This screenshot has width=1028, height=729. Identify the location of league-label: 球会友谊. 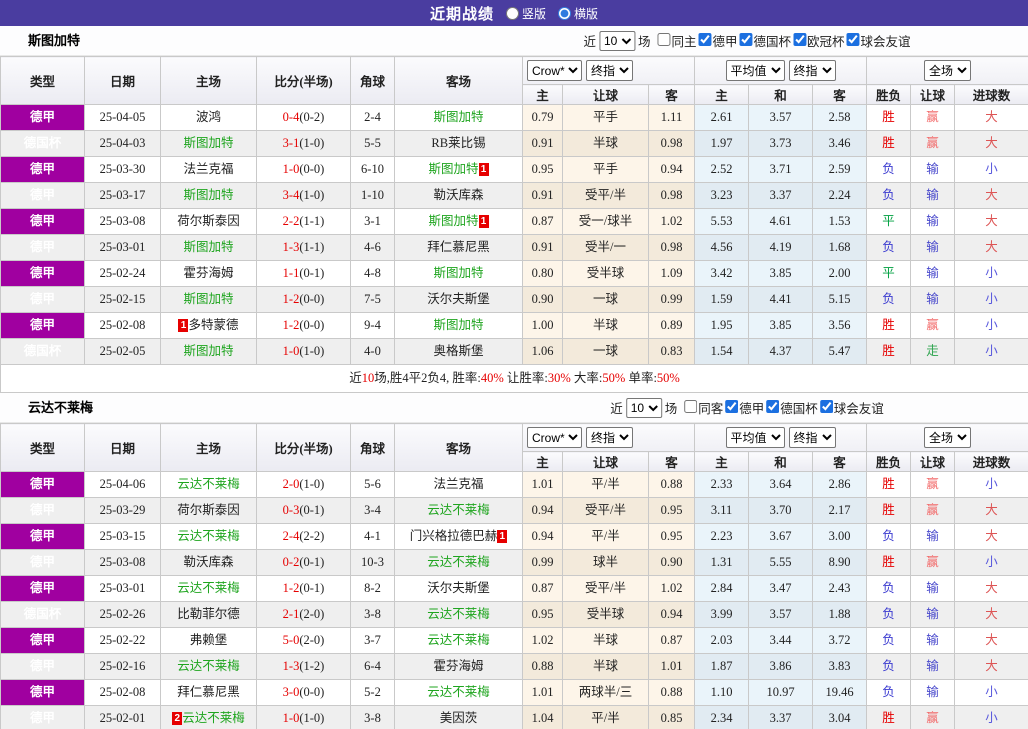
(858, 409).